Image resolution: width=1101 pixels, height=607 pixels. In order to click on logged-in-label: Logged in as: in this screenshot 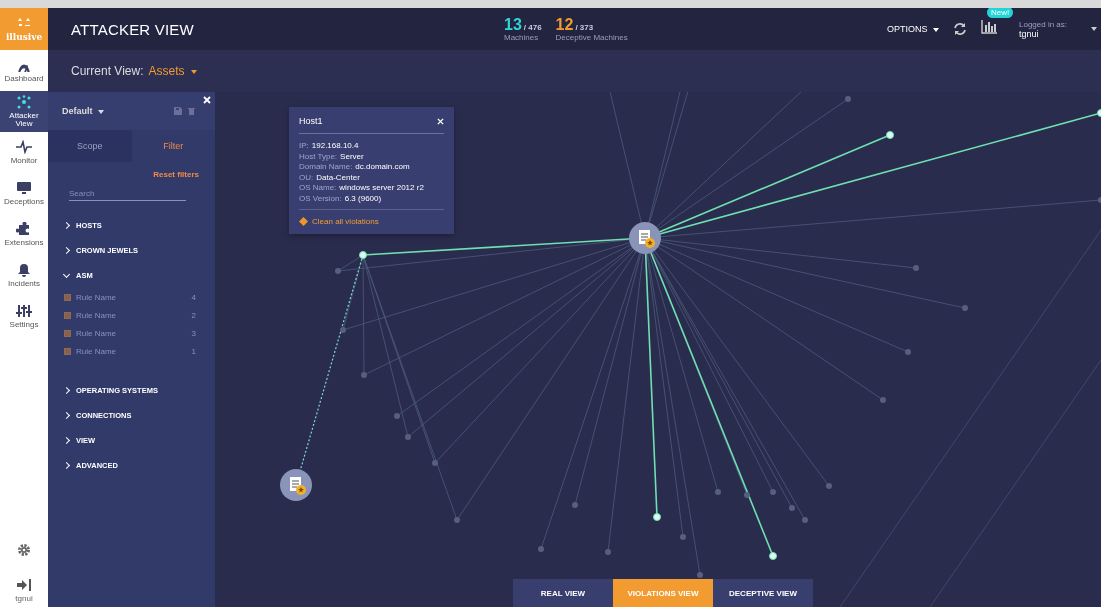, I will do `click(1044, 24)`.